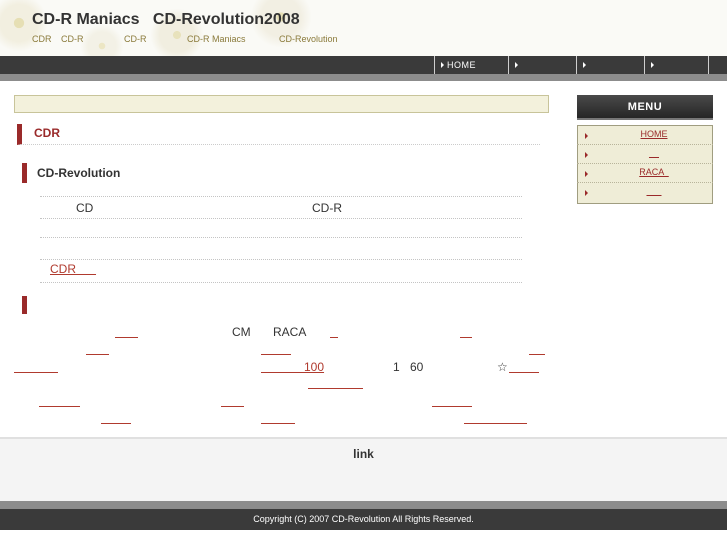 Image resolution: width=727 pixels, height=545 pixels. Describe the element at coordinates (24, 305) in the screenshot. I see `section-marker` at that location.